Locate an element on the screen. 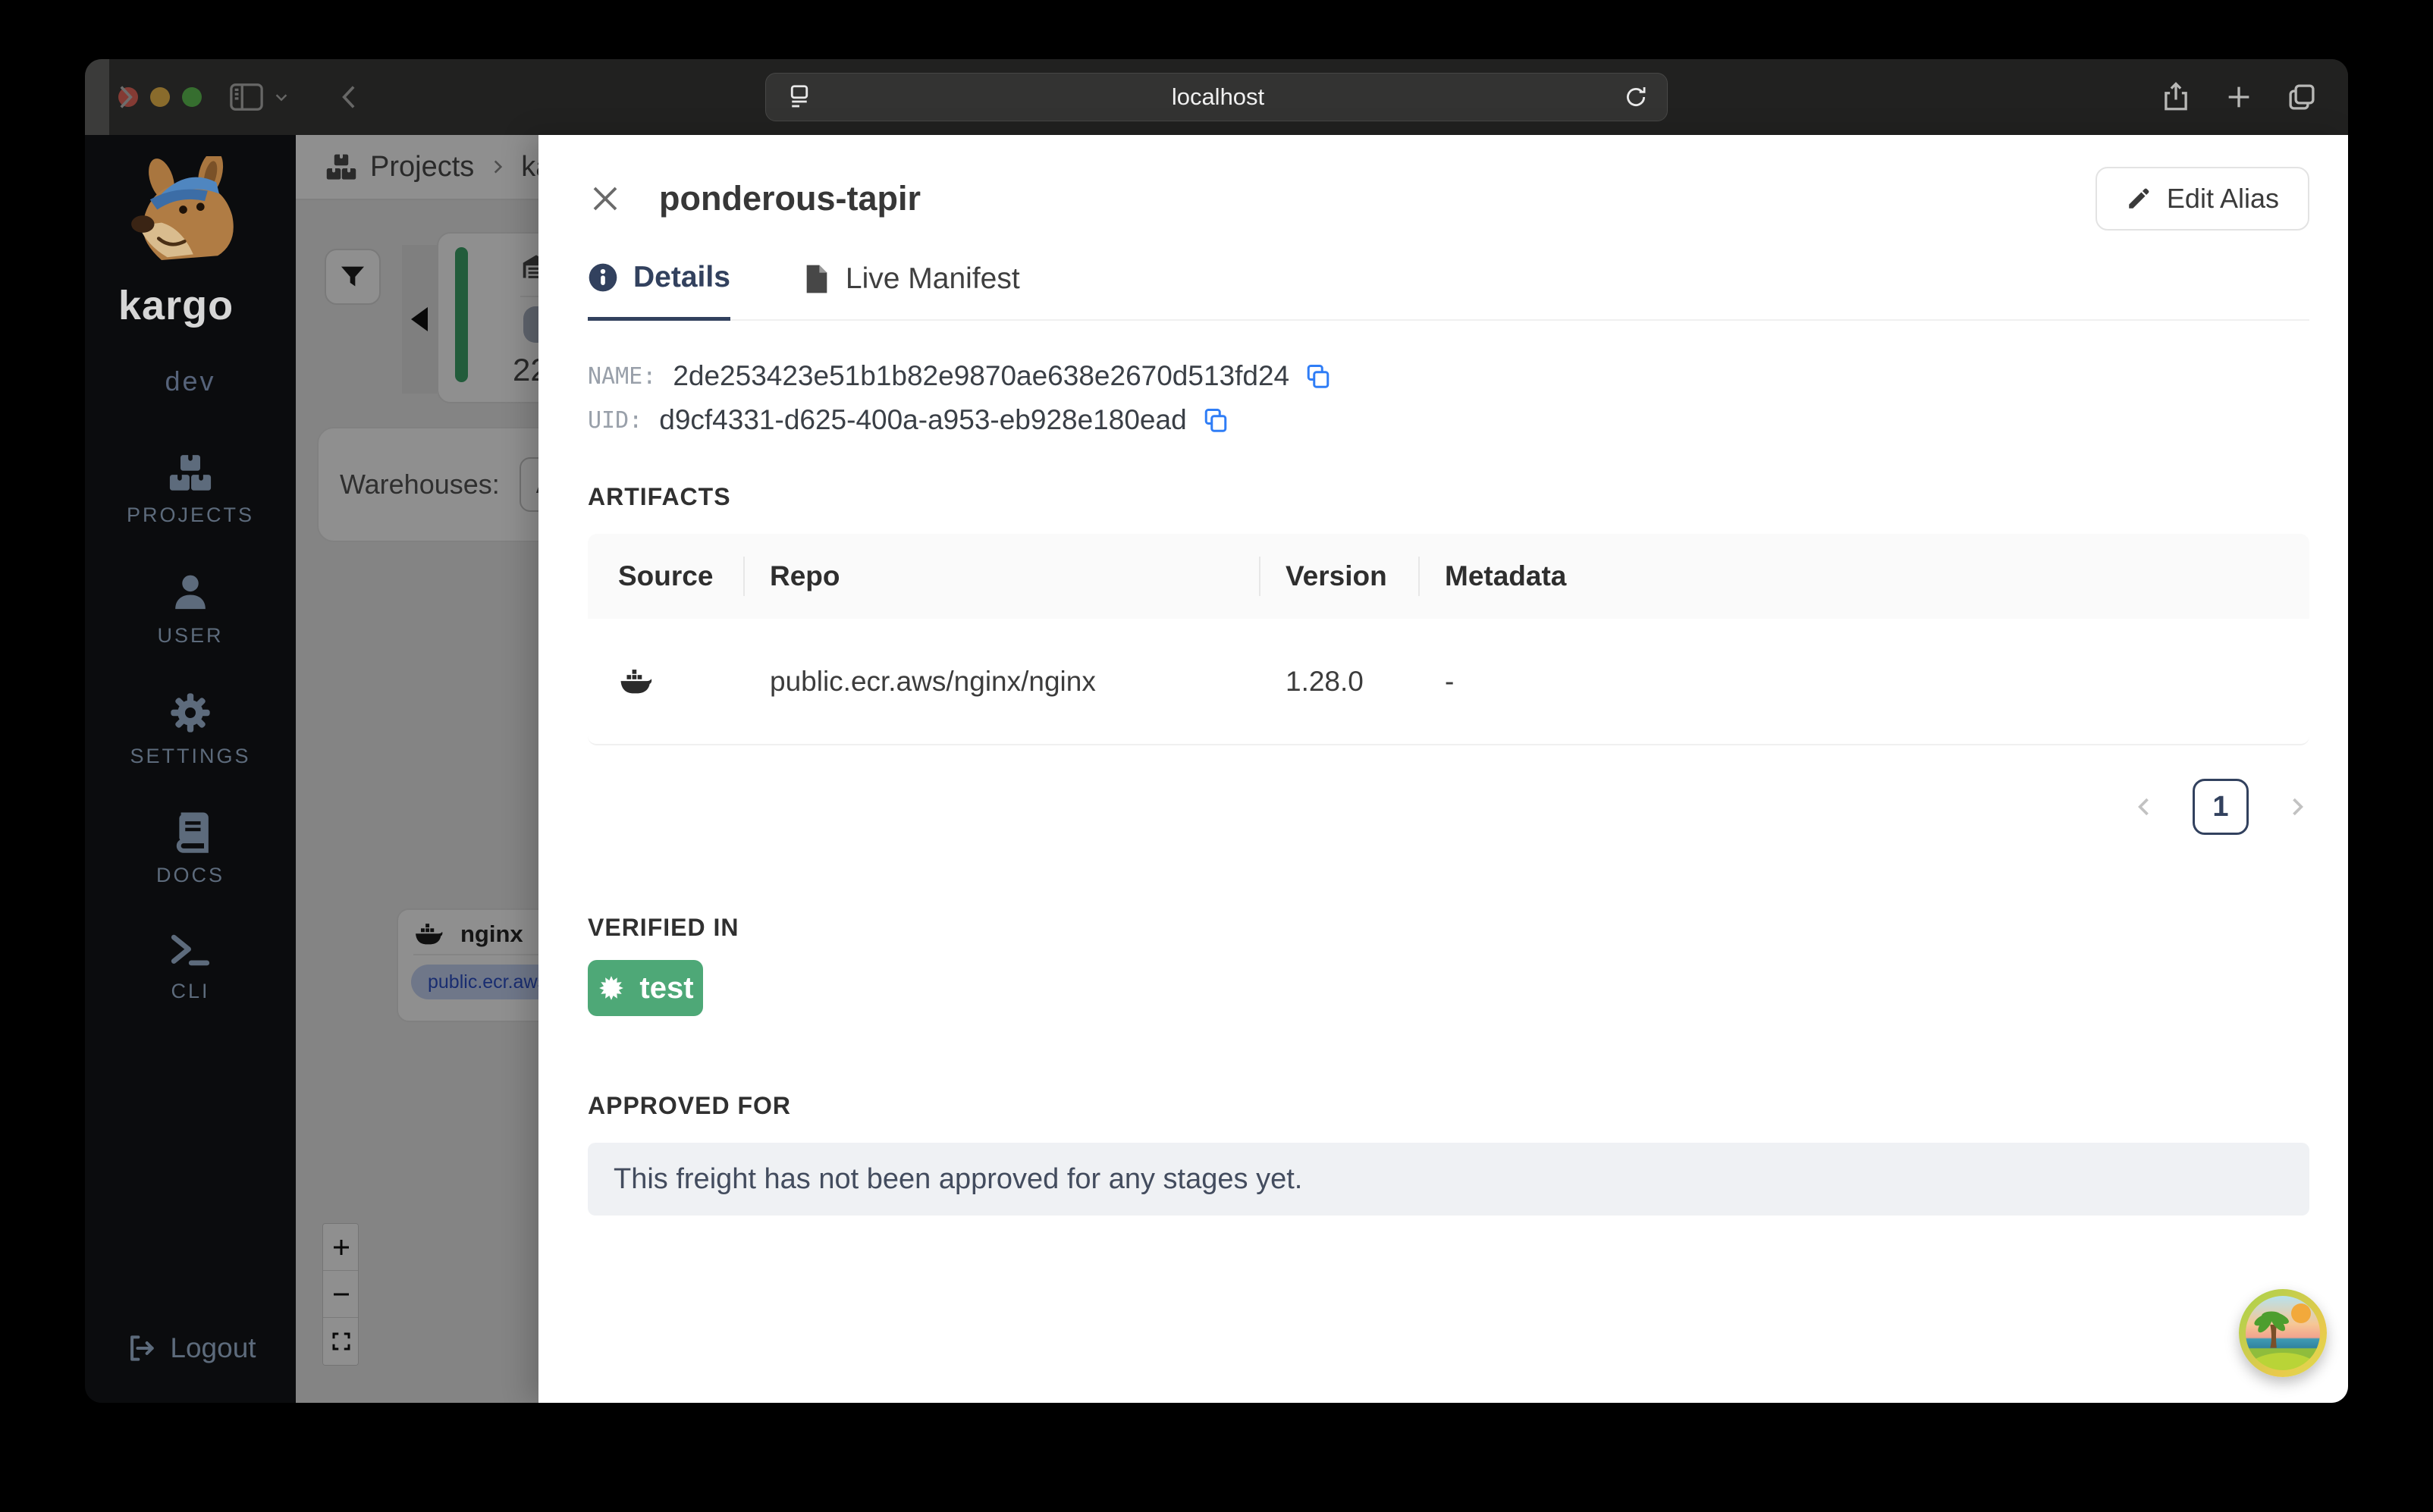 The image size is (2433, 1512). sidebar-item-label: DOCS is located at coordinates (189, 875).